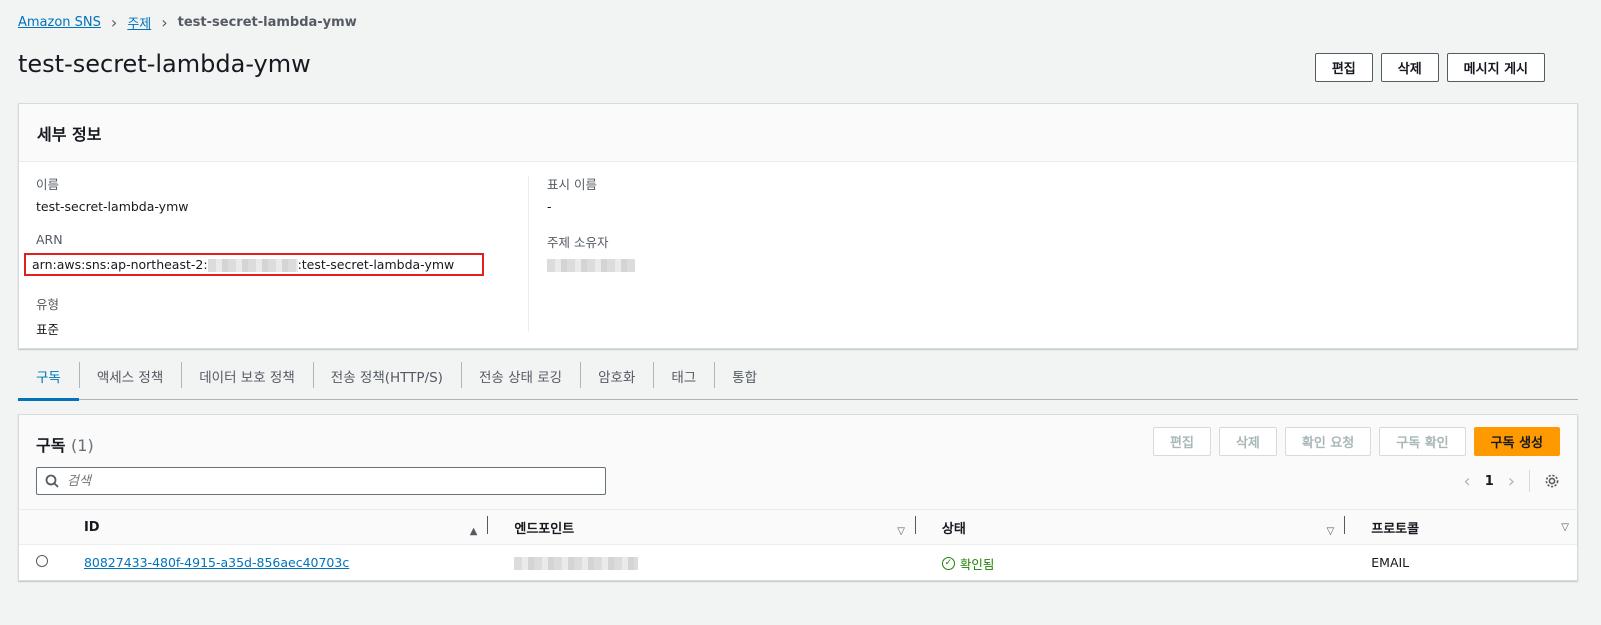 This screenshot has height=625, width=1601. Describe the element at coordinates (51, 527) in the screenshot. I see `select-column-header` at that location.